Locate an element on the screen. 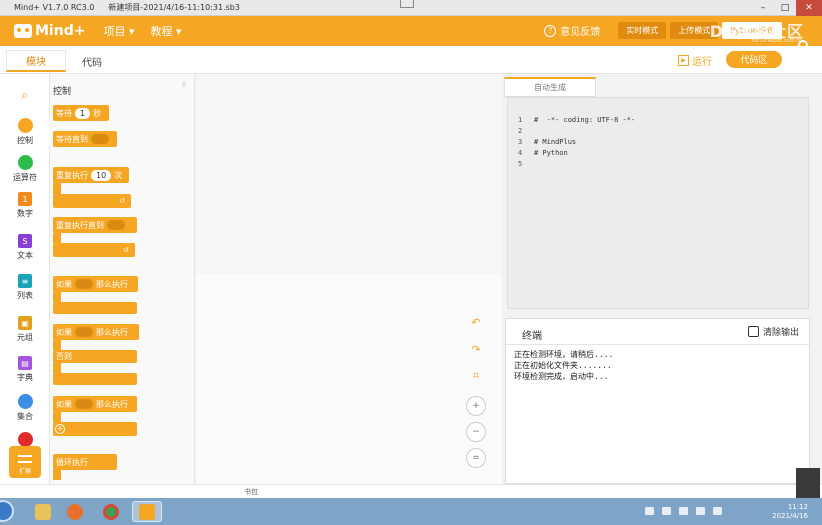 This screenshot has height=525, width=822. maximize-button: □ is located at coordinates (785, 8).